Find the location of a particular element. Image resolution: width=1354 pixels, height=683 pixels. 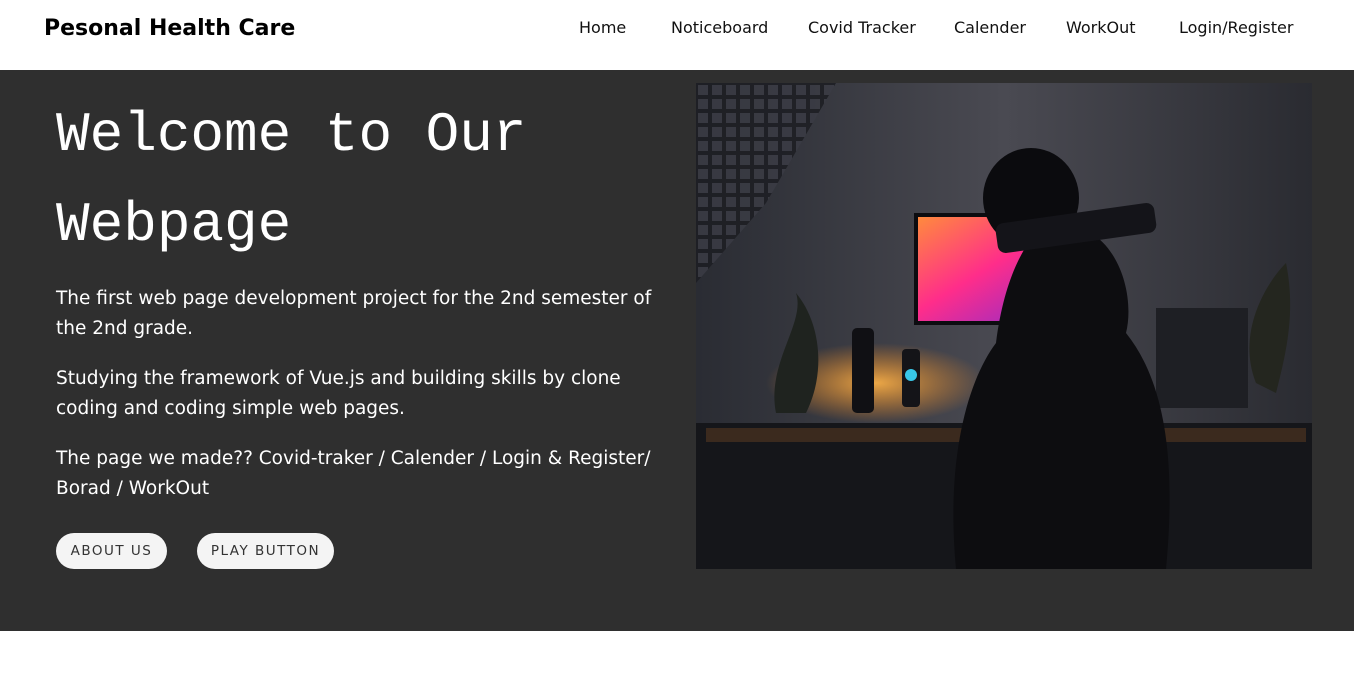

hero-title-line-1: Welcome to Our is located at coordinates (291, 135).